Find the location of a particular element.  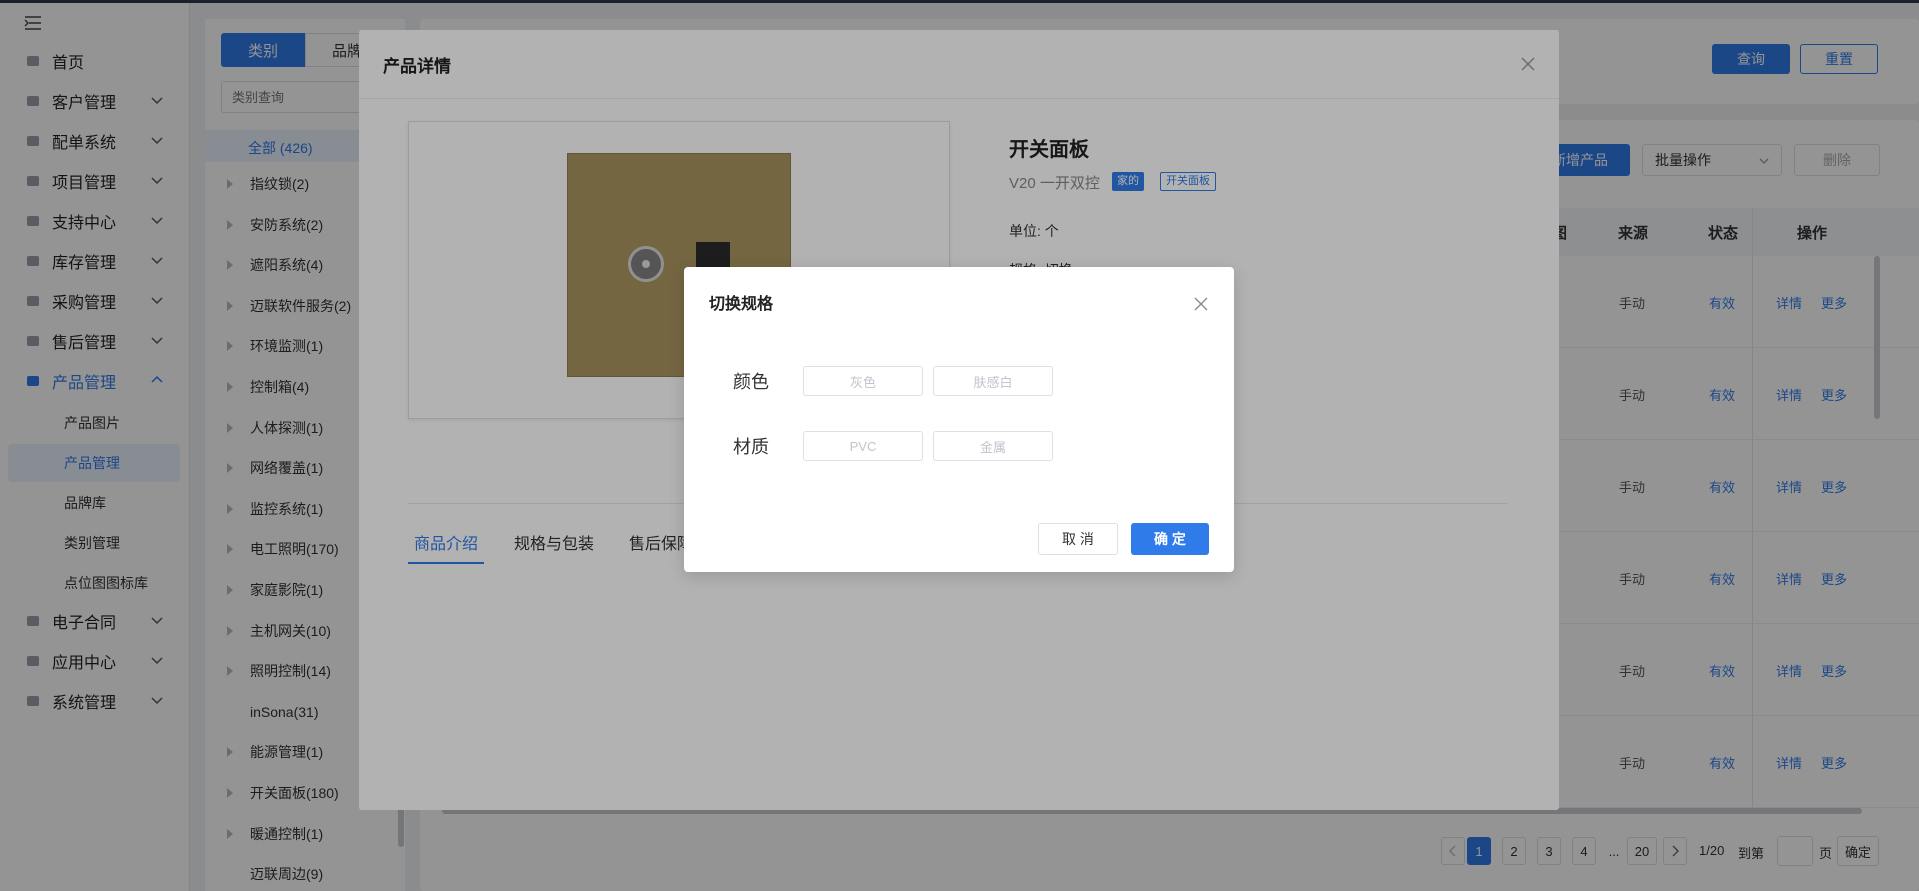

spec-label-color: 颜色 is located at coordinates (751, 382).